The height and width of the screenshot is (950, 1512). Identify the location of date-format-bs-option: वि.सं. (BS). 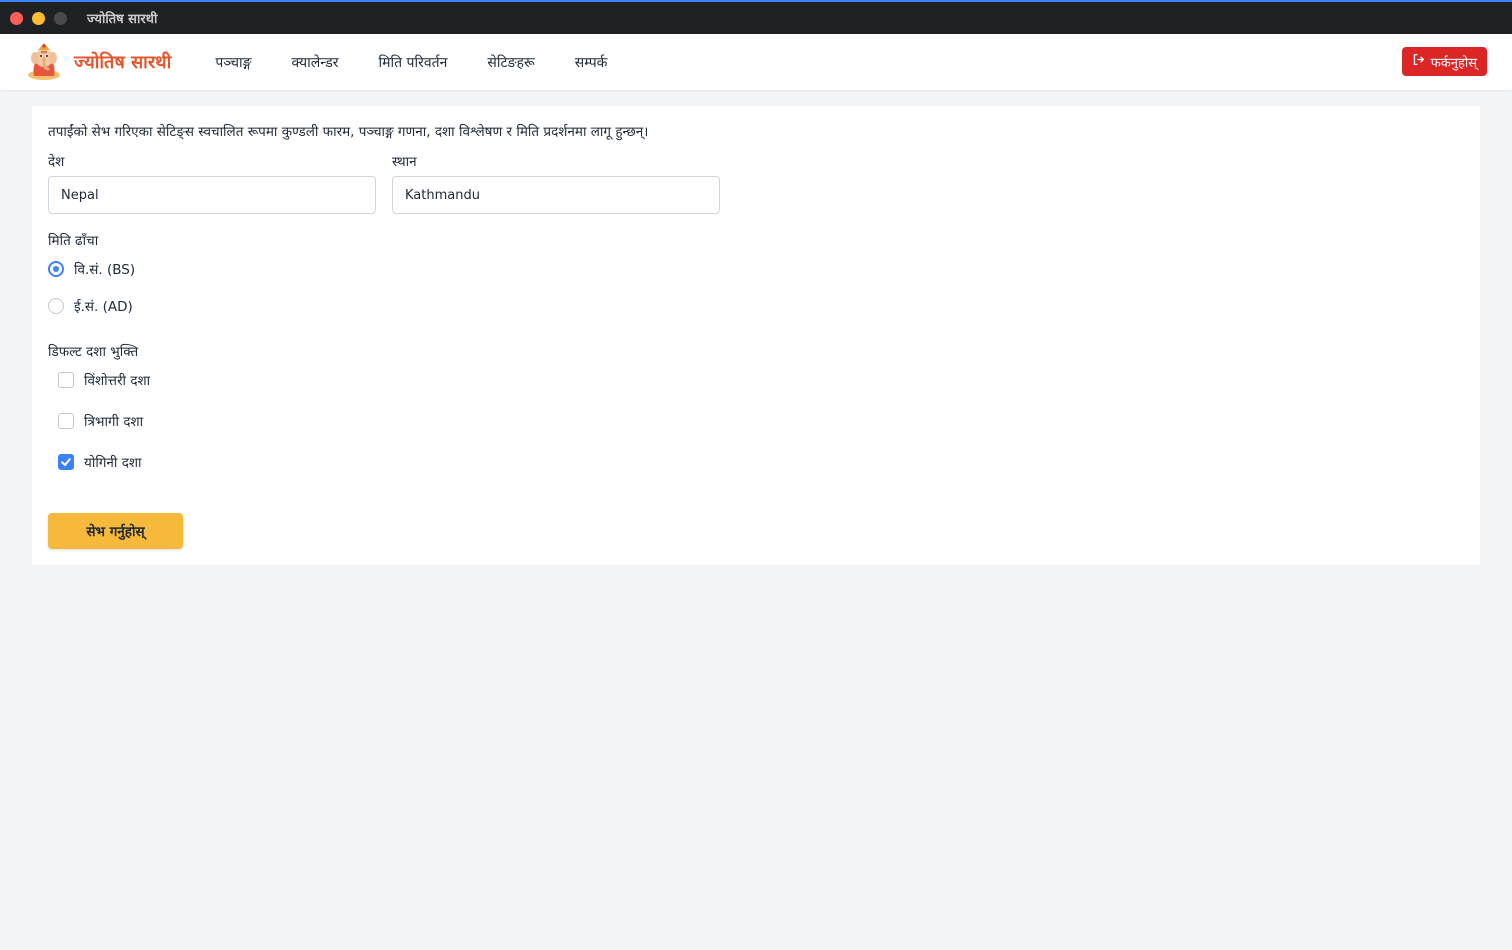
(91, 269).